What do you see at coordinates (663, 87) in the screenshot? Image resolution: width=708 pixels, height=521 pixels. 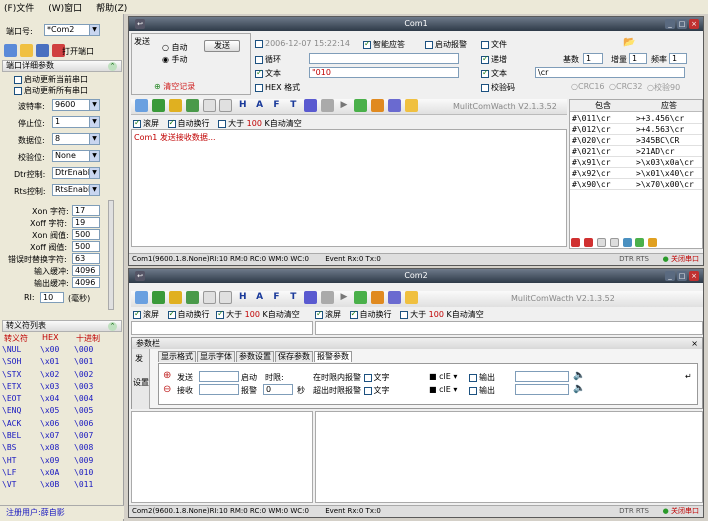 I see `chk90-radio: ○校验90` at bounding box center [663, 87].